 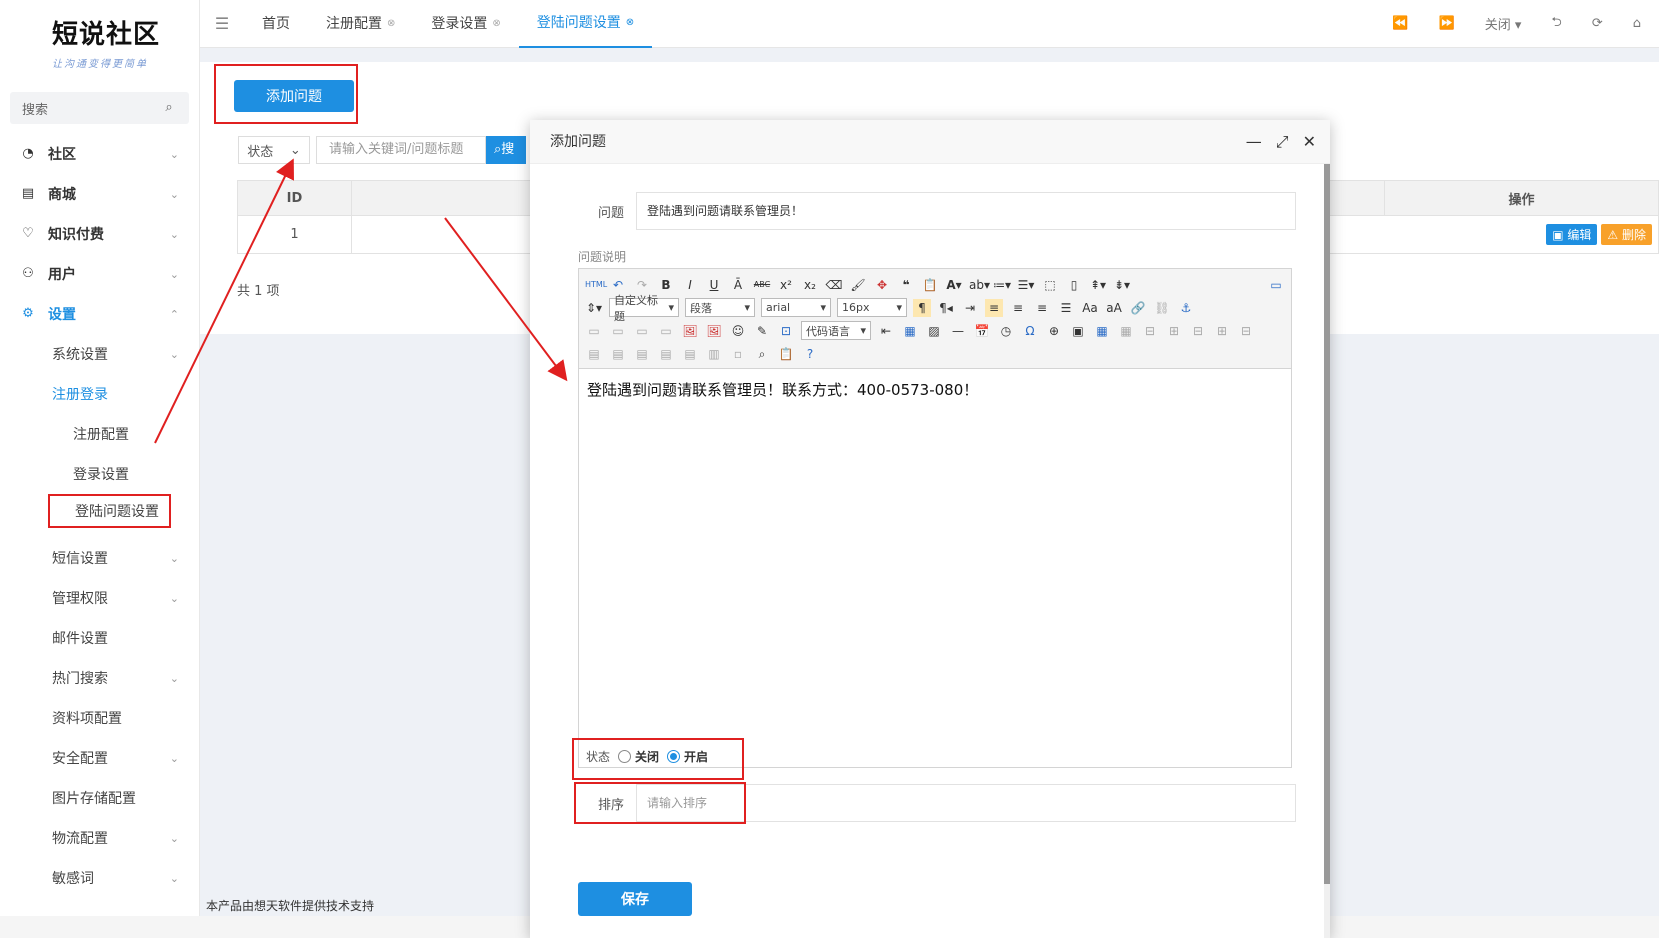 What do you see at coordinates (1162, 308) in the screenshot?
I see `unlink-icon: ⛓` at bounding box center [1162, 308].